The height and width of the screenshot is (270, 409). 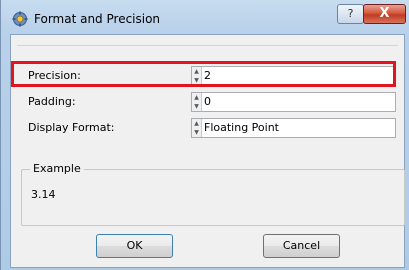 What do you see at coordinates (384, 14) in the screenshot?
I see `close-button: X` at bounding box center [384, 14].